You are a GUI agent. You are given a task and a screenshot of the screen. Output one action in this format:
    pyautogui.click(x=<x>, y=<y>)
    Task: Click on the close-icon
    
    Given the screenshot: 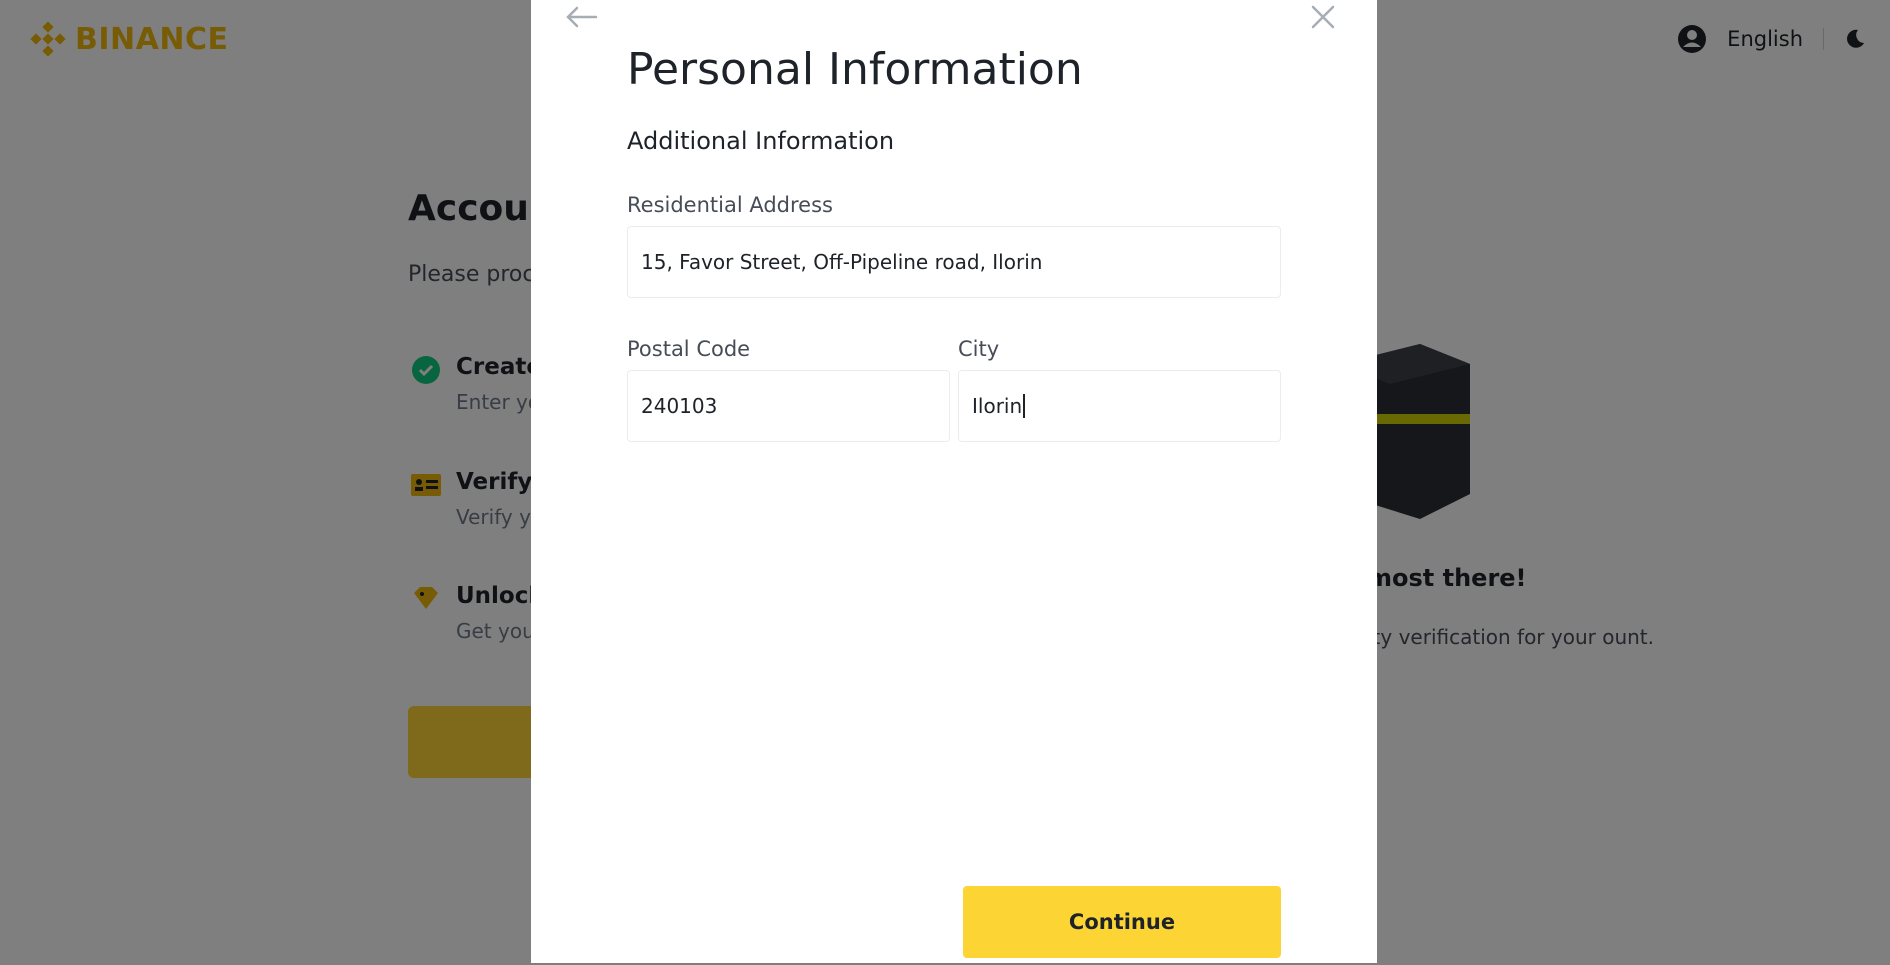 What is the action you would take?
    pyautogui.click(x=1323, y=17)
    